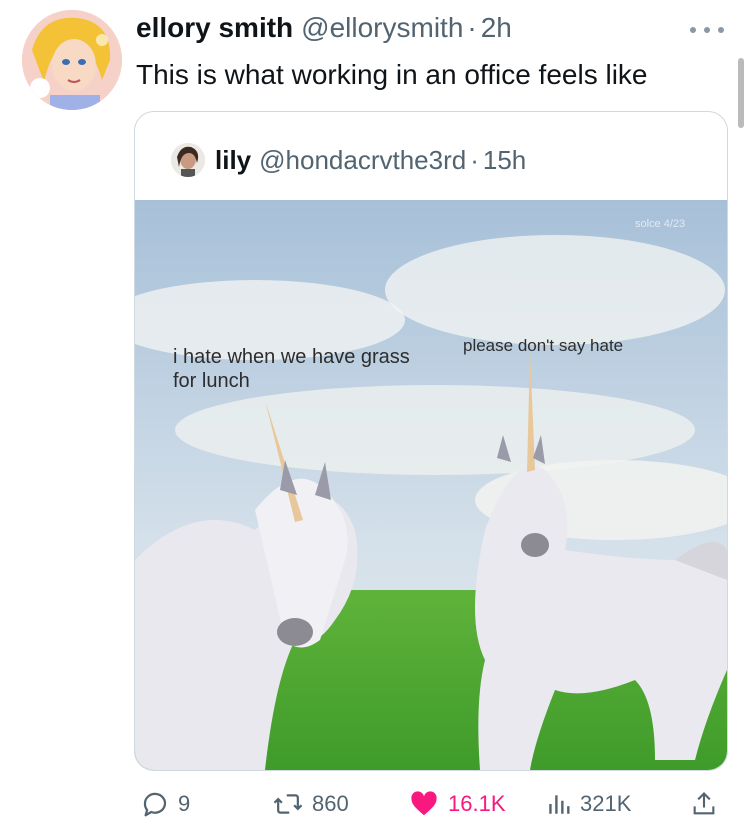 The image size is (750, 836). What do you see at coordinates (543, 345) in the screenshot?
I see `meme-caption-right: please don't say hate` at bounding box center [543, 345].